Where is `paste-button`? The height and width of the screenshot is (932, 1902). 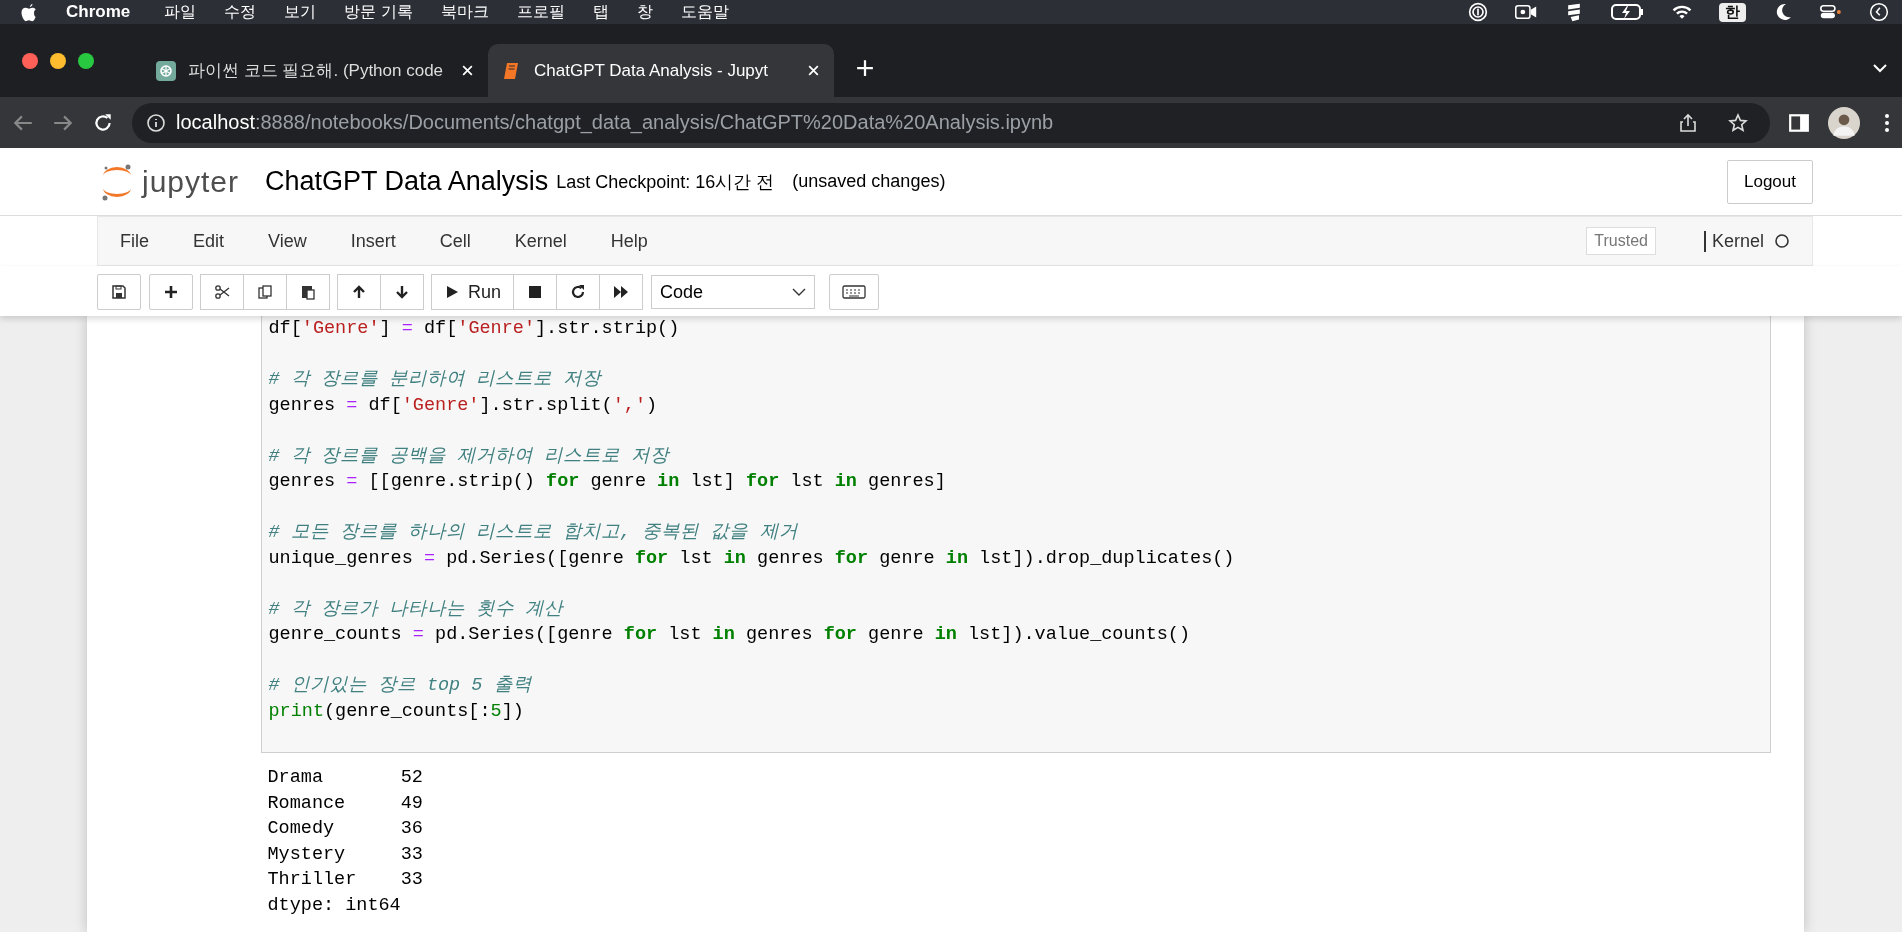 paste-button is located at coordinates (308, 292).